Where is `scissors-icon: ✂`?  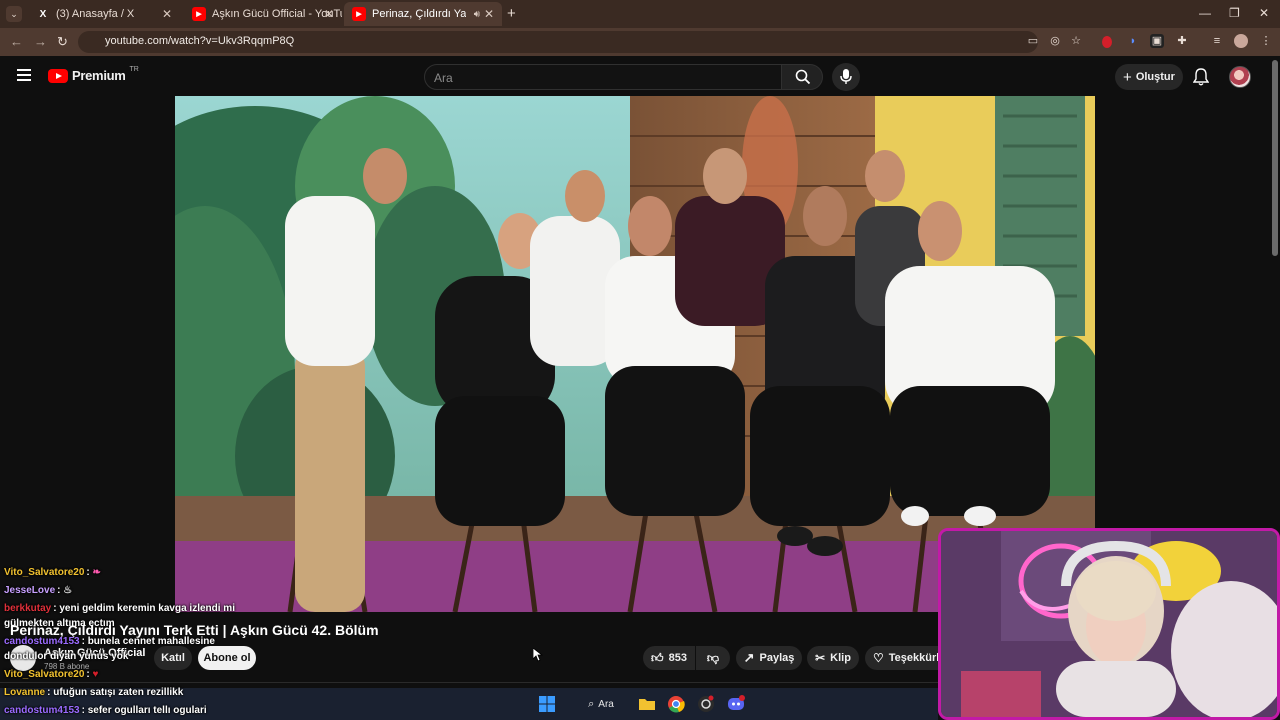
scissors-icon: ✂ is located at coordinates (820, 658).